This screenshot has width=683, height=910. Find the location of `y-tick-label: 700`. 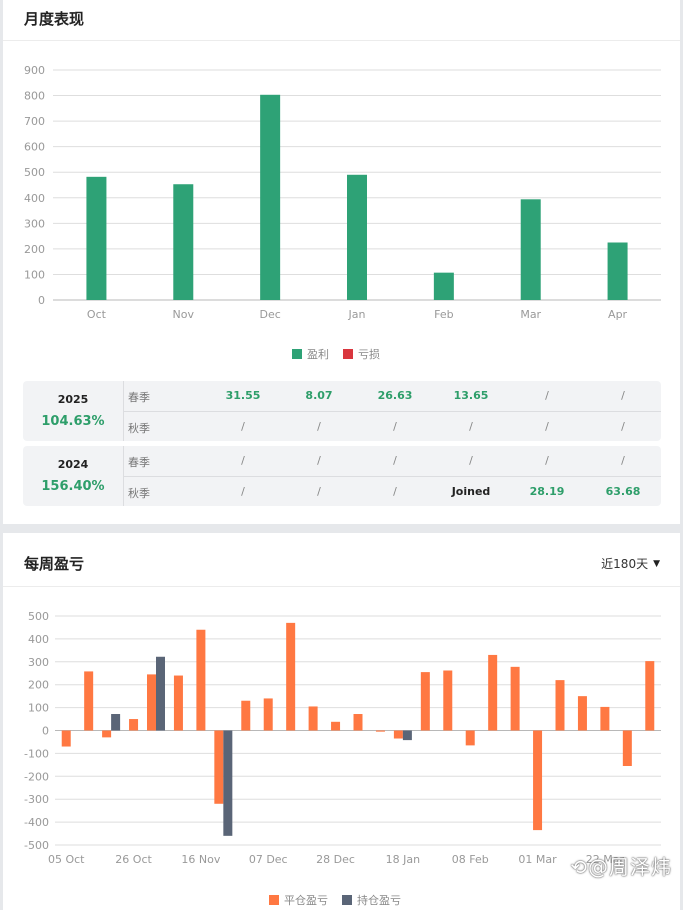

y-tick-label: 700 is located at coordinates (34, 121).